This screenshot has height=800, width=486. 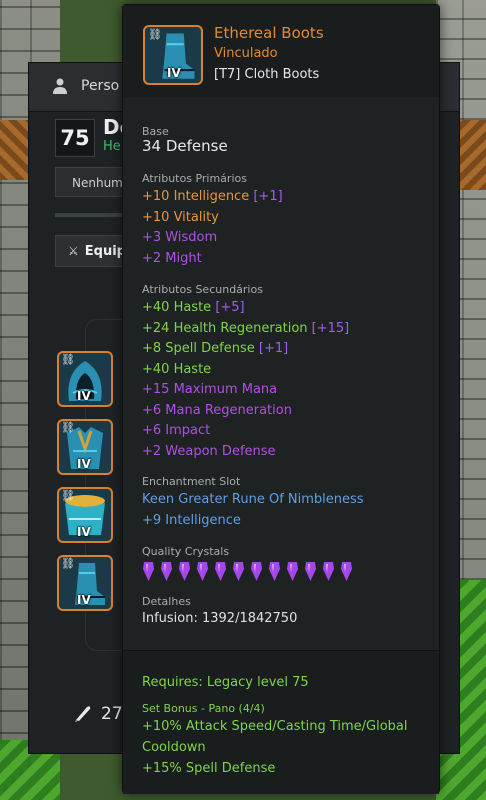 I want to click on primary-attributes-label: Atributos Primários, so click(x=194, y=178).